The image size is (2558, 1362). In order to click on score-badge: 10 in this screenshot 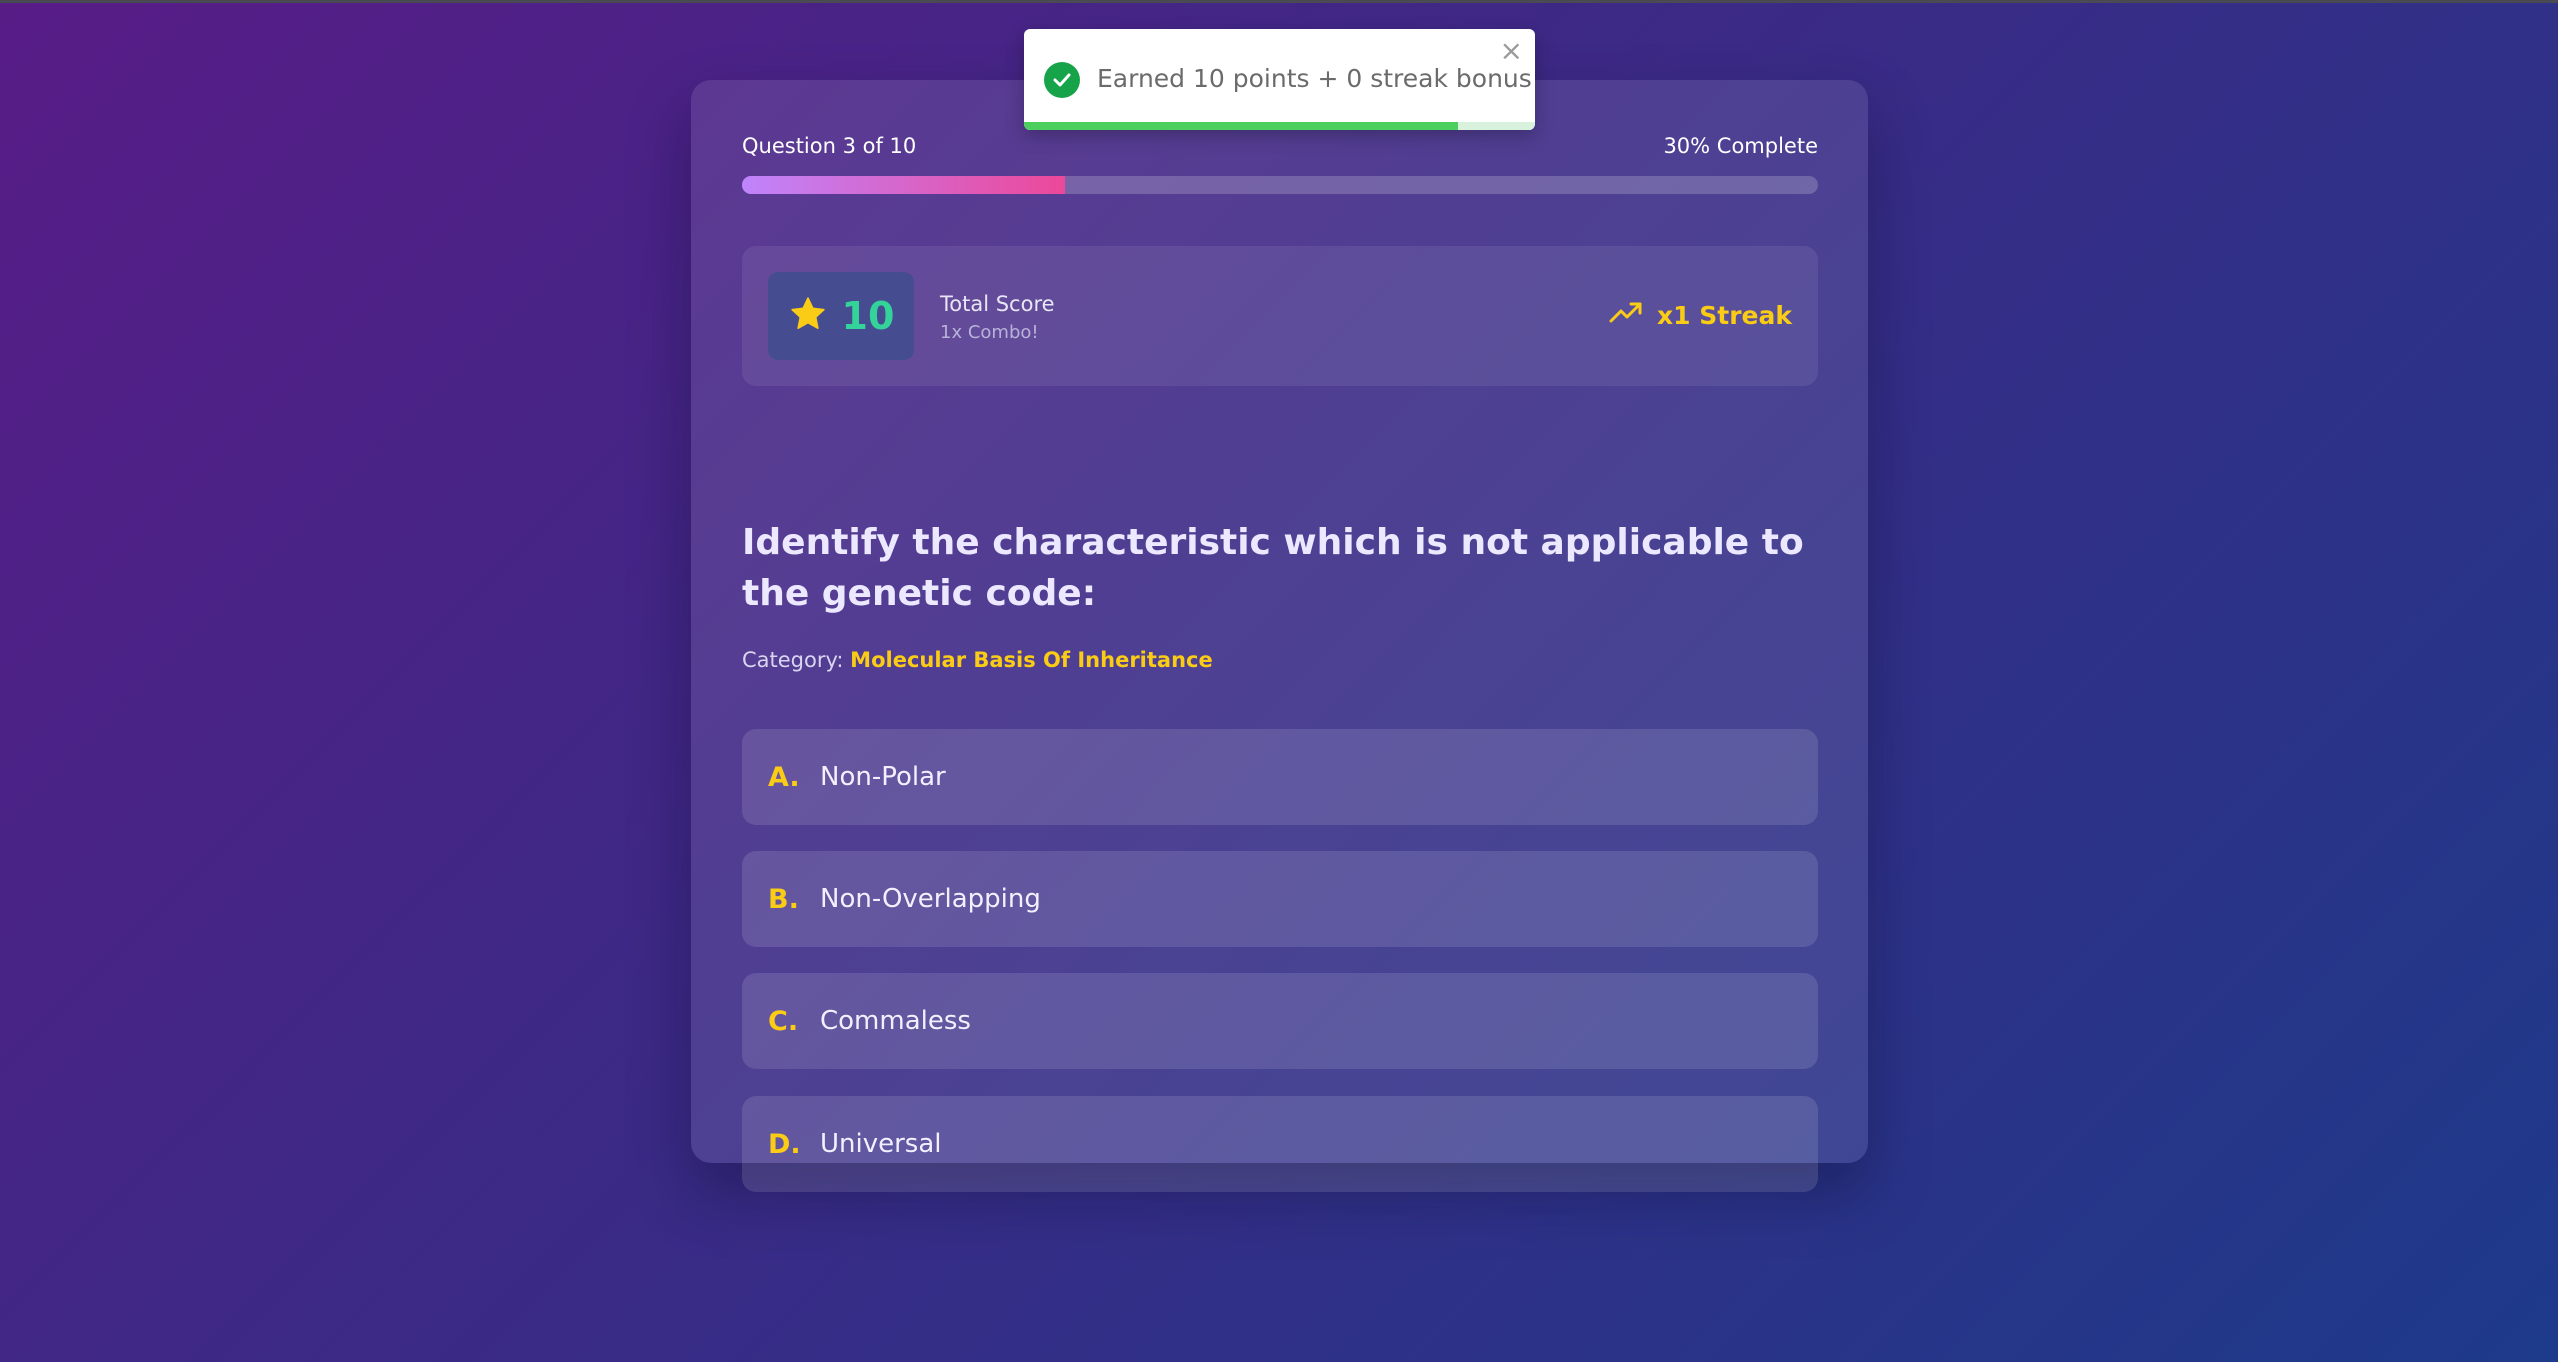, I will do `click(841, 316)`.